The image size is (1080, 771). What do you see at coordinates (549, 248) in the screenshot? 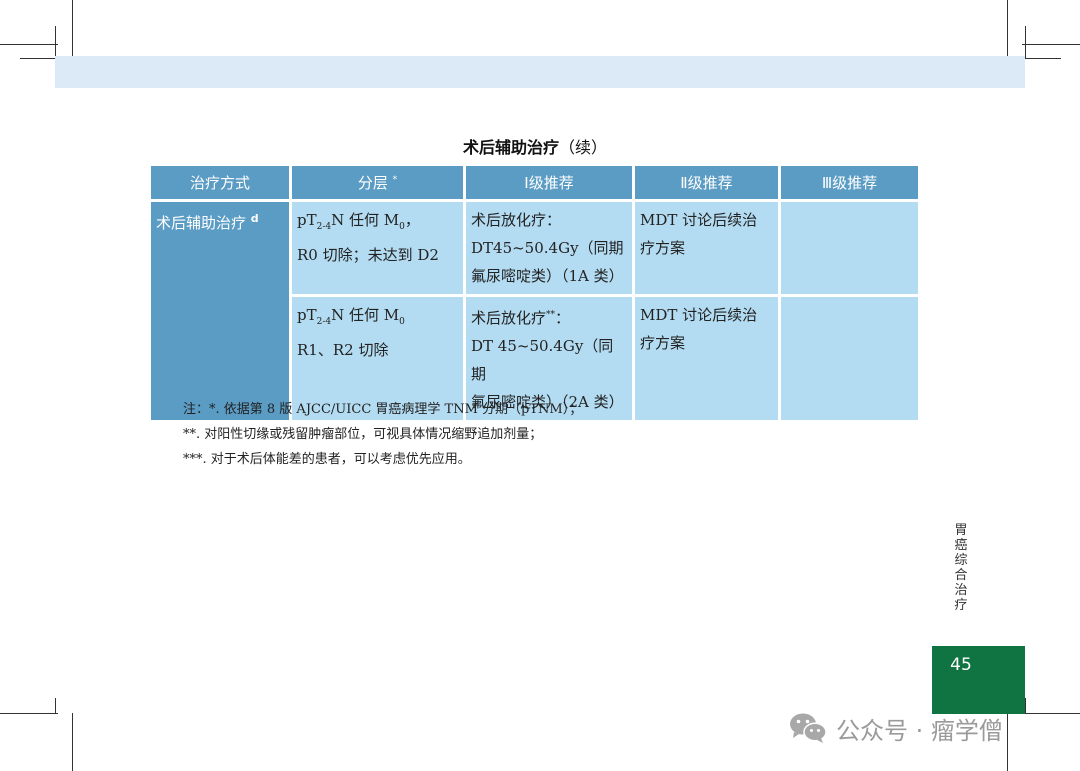
I see `level1-cell: 术后放化疗： DT45~50.4Gy（同期 氟尿嘧啶类）（1A 类）` at bounding box center [549, 248].